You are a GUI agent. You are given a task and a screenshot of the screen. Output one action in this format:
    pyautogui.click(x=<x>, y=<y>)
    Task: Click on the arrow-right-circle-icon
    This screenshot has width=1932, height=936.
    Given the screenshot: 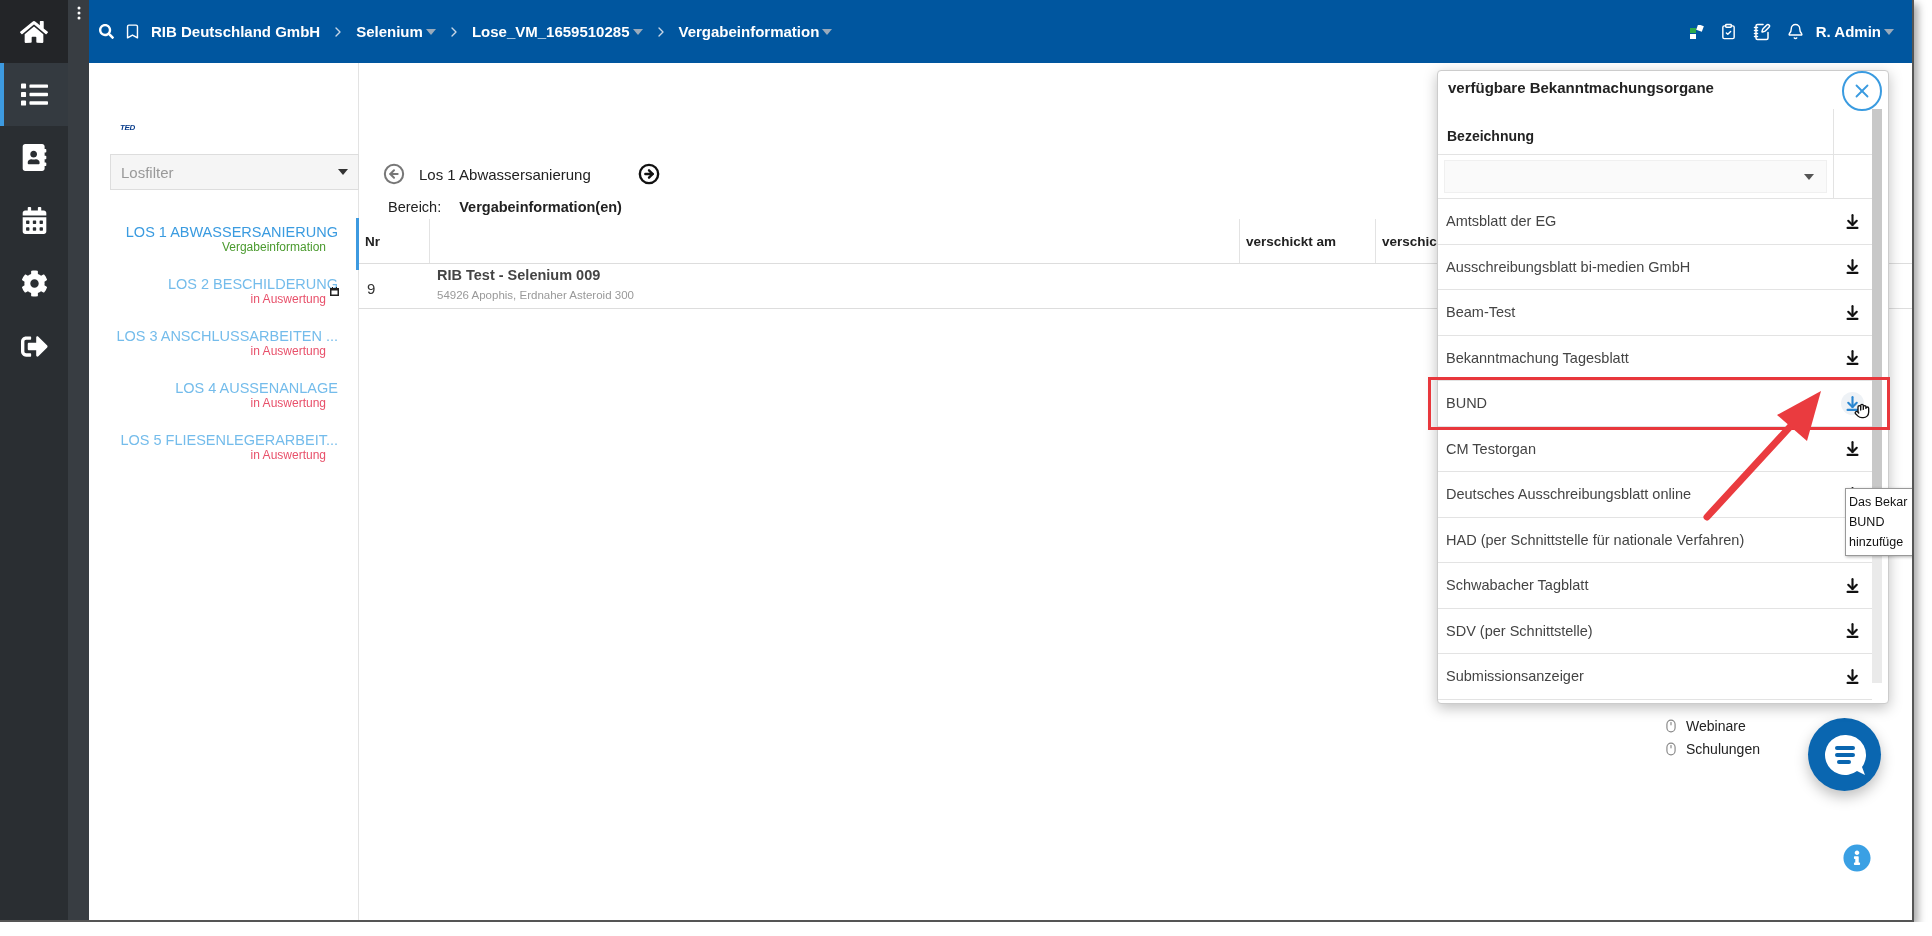 What is the action you would take?
    pyautogui.click(x=649, y=174)
    